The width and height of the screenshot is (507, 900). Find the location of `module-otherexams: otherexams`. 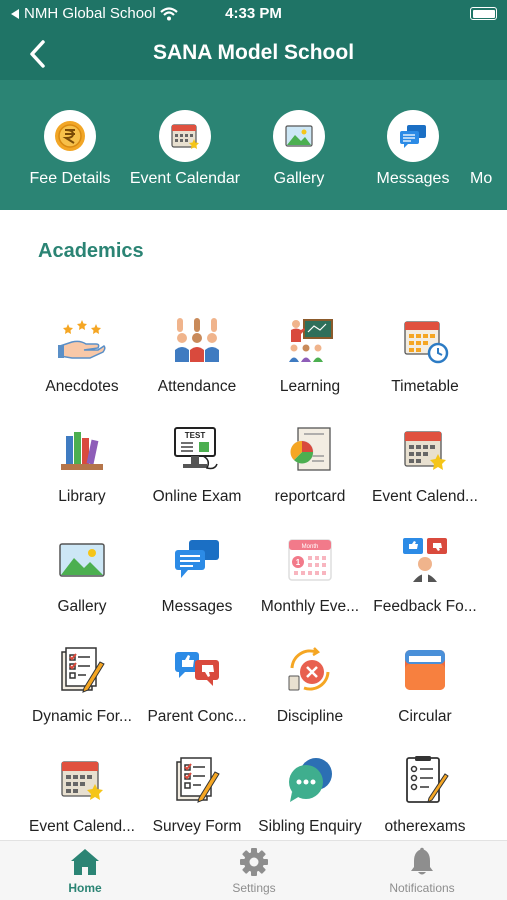

module-otherexams: otherexams is located at coordinates (425, 796).